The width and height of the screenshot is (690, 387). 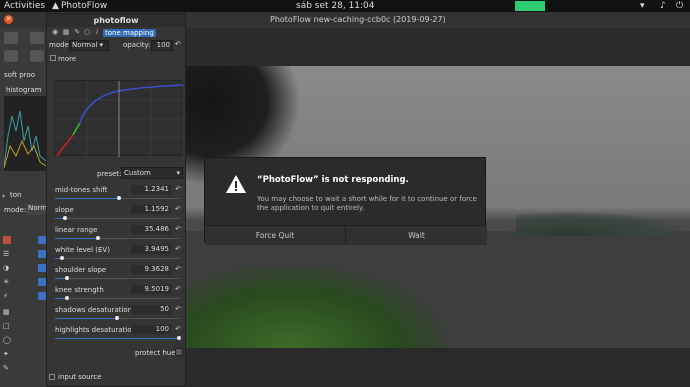 I want to click on histogram-graph, so click(x=25, y=139).